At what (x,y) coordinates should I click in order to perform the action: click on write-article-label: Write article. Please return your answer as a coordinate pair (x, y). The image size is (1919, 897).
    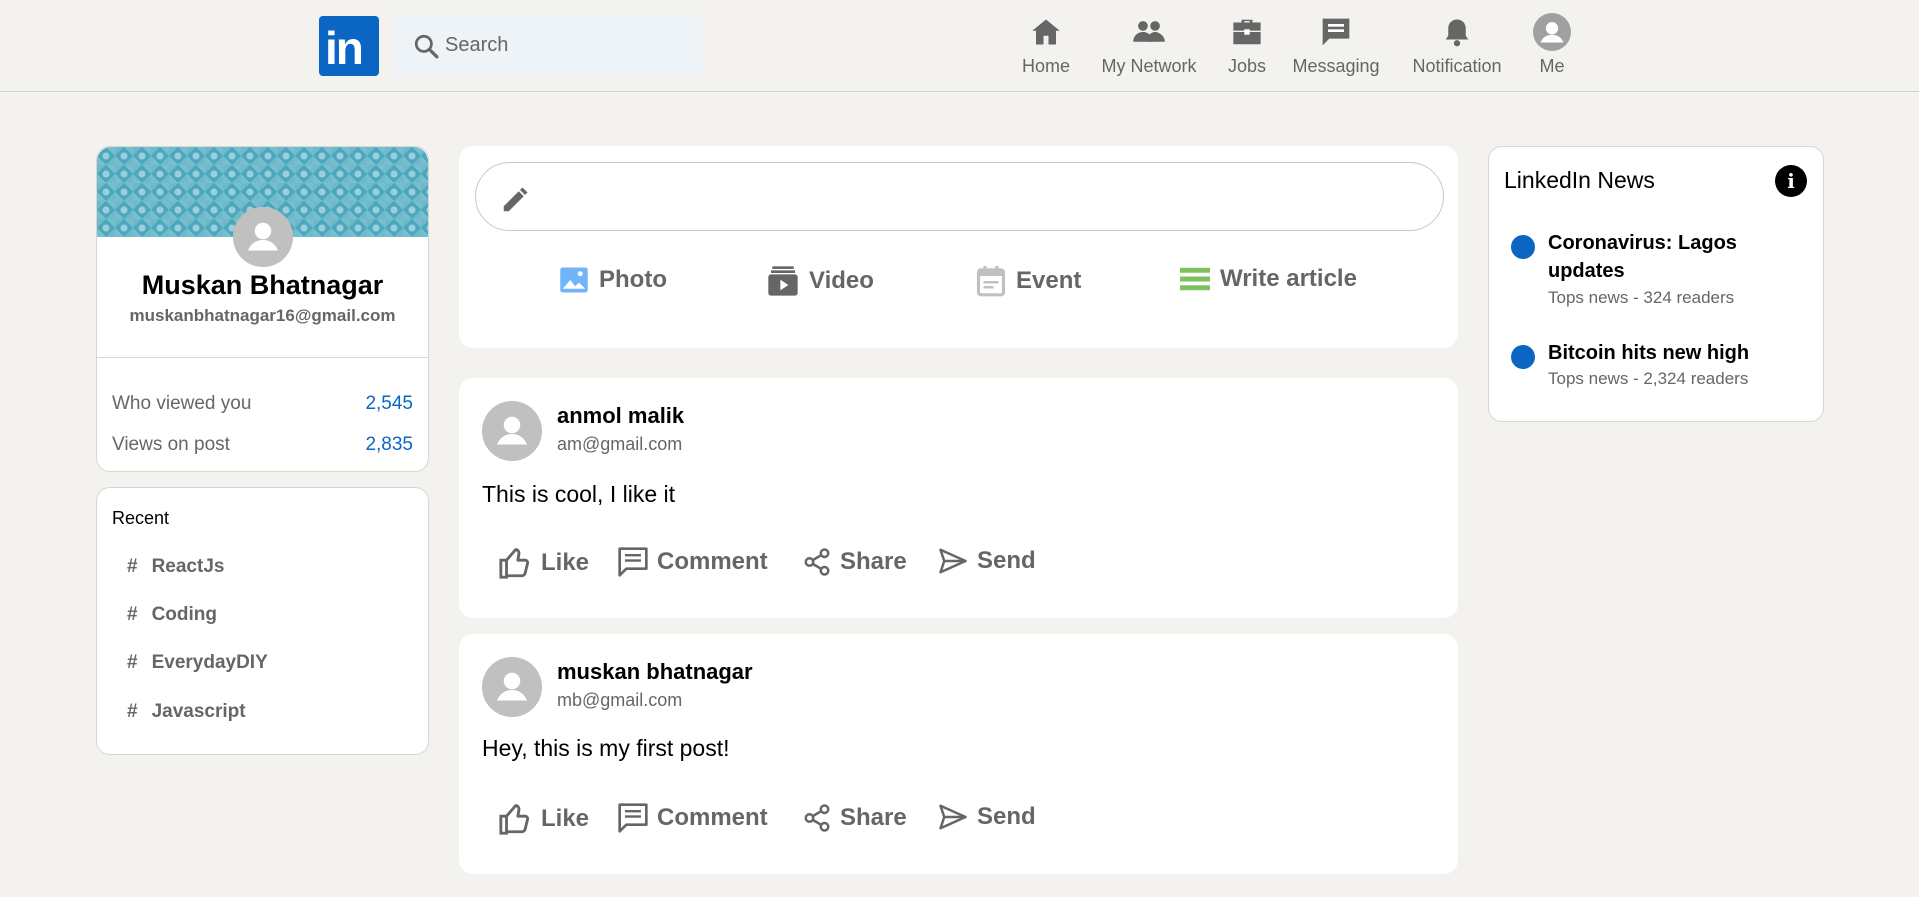
    Looking at the image, I should click on (1288, 278).